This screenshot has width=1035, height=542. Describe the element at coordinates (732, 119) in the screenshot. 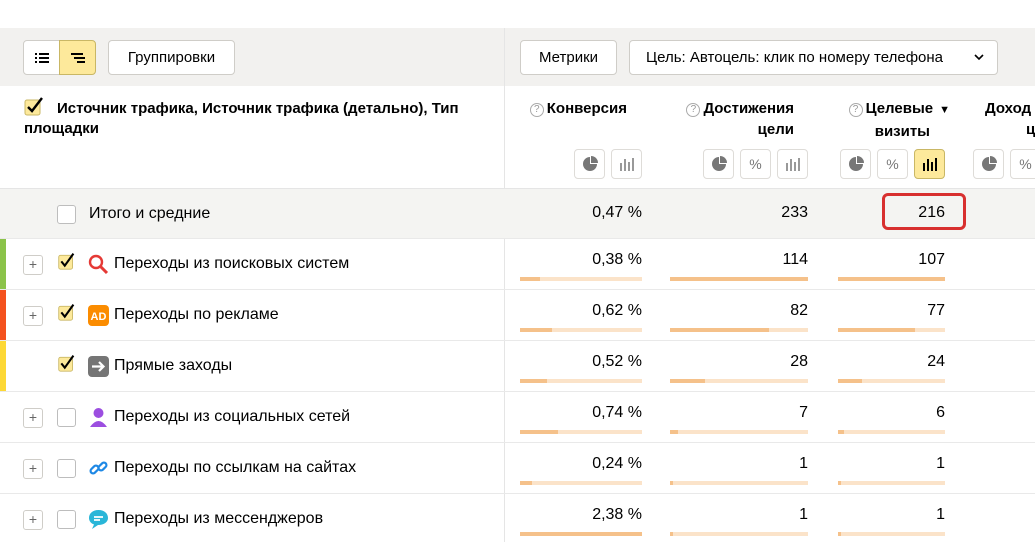

I see `column-header-achievements: ? Достижения цели` at that location.